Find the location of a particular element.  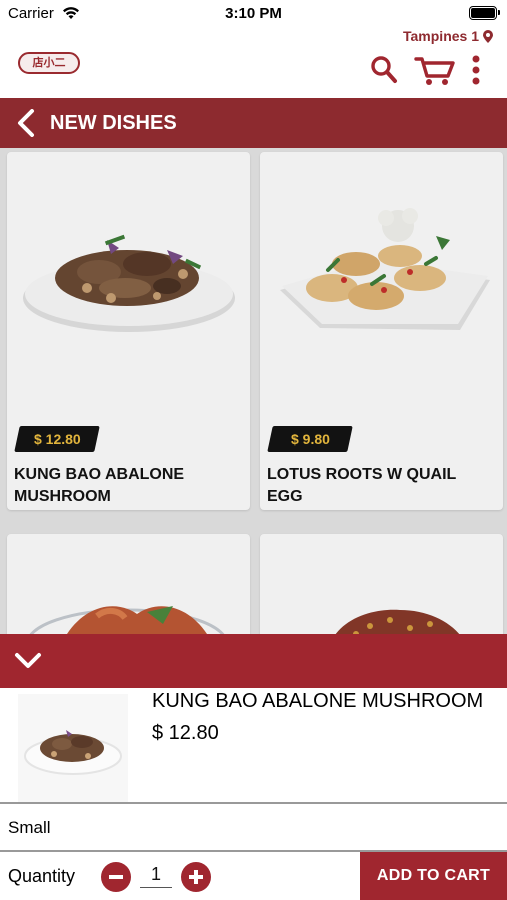

selected-dish-price: $ 12.80 is located at coordinates (185, 733).